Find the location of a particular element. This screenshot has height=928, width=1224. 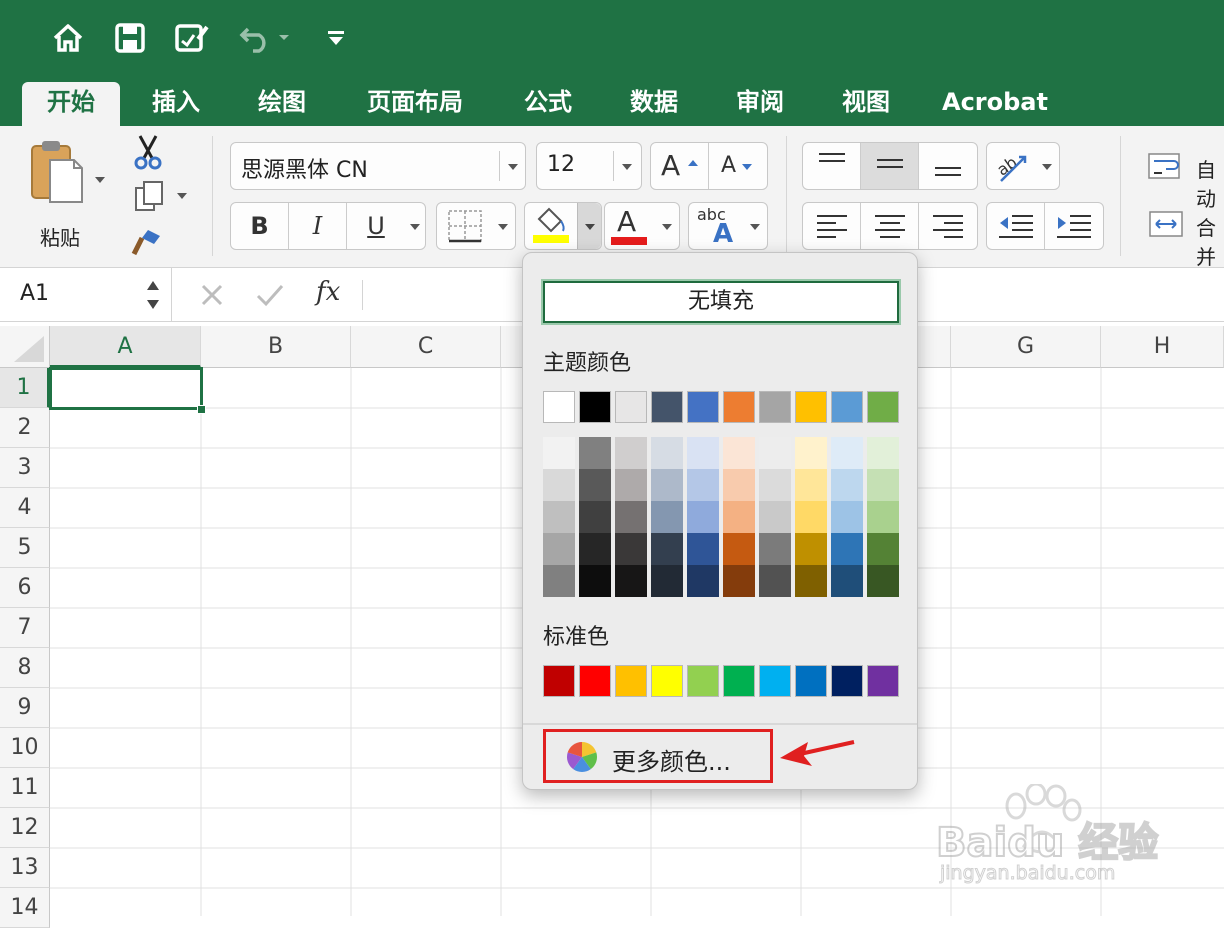

copy-icon is located at coordinates (150, 197).